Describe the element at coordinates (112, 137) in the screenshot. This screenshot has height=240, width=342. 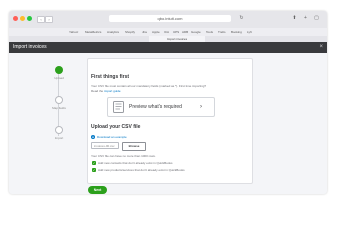
I see `download-example-link: Download an example` at that location.